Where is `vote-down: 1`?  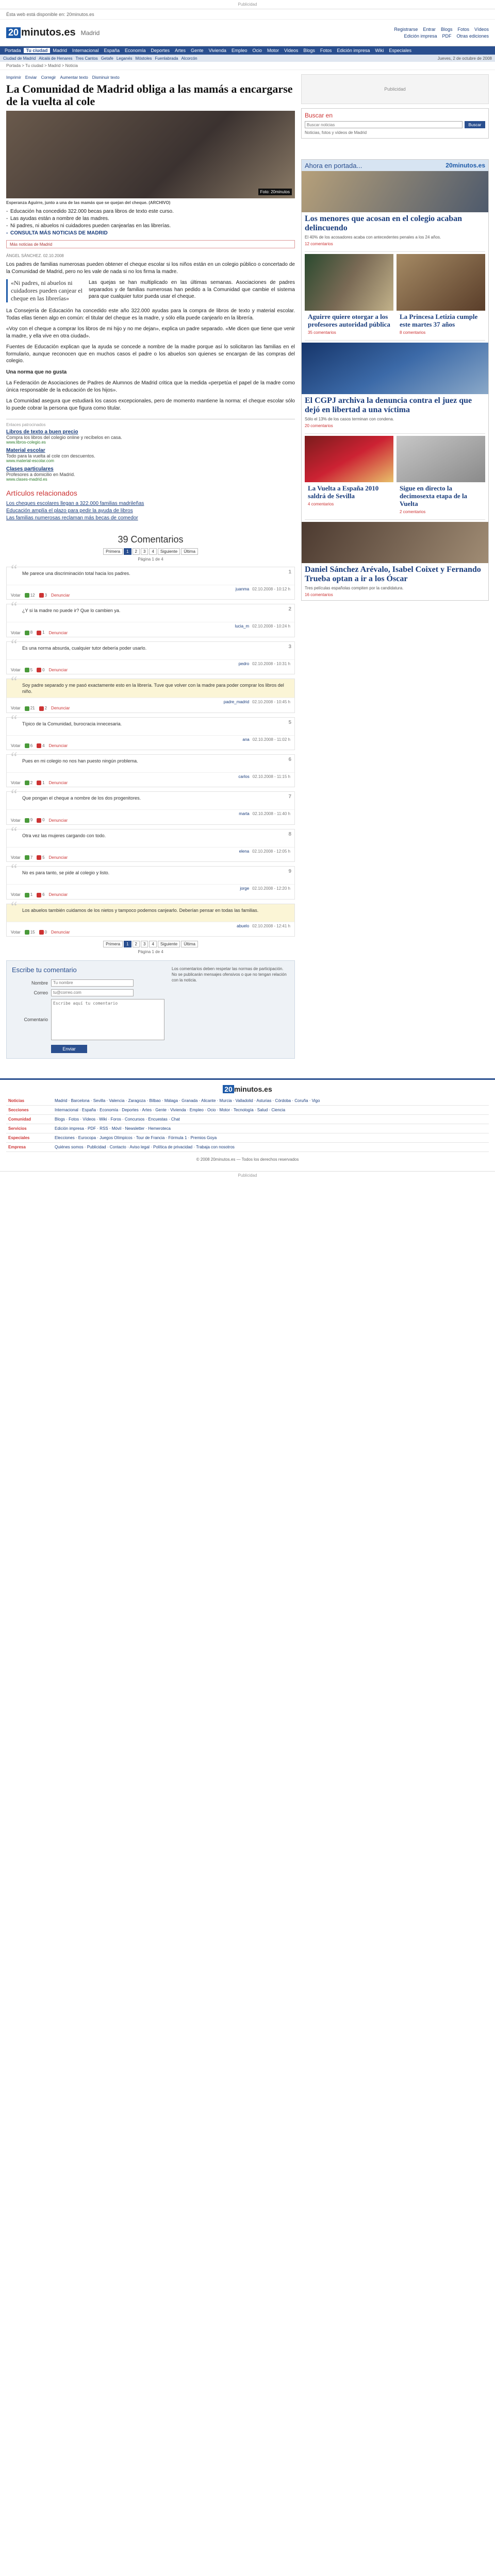
vote-down: 1 is located at coordinates (41, 632).